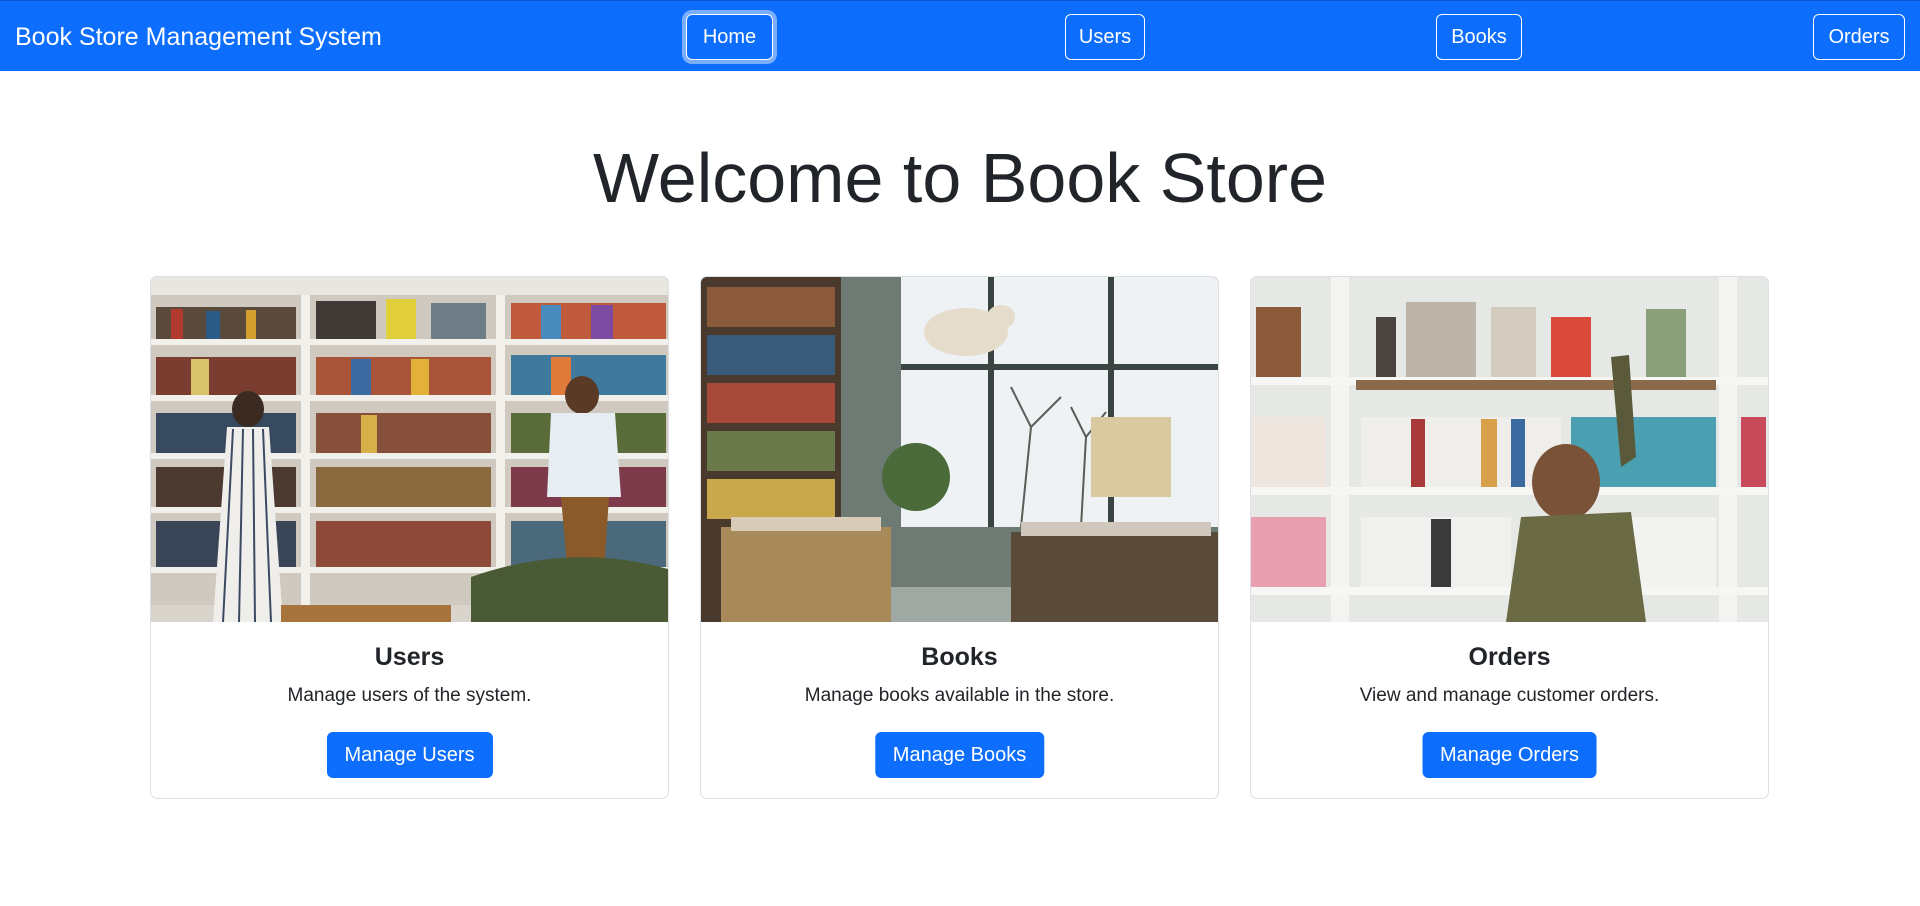 This screenshot has height=906, width=1920. I want to click on bookshelf-people-photo, so click(409, 449).